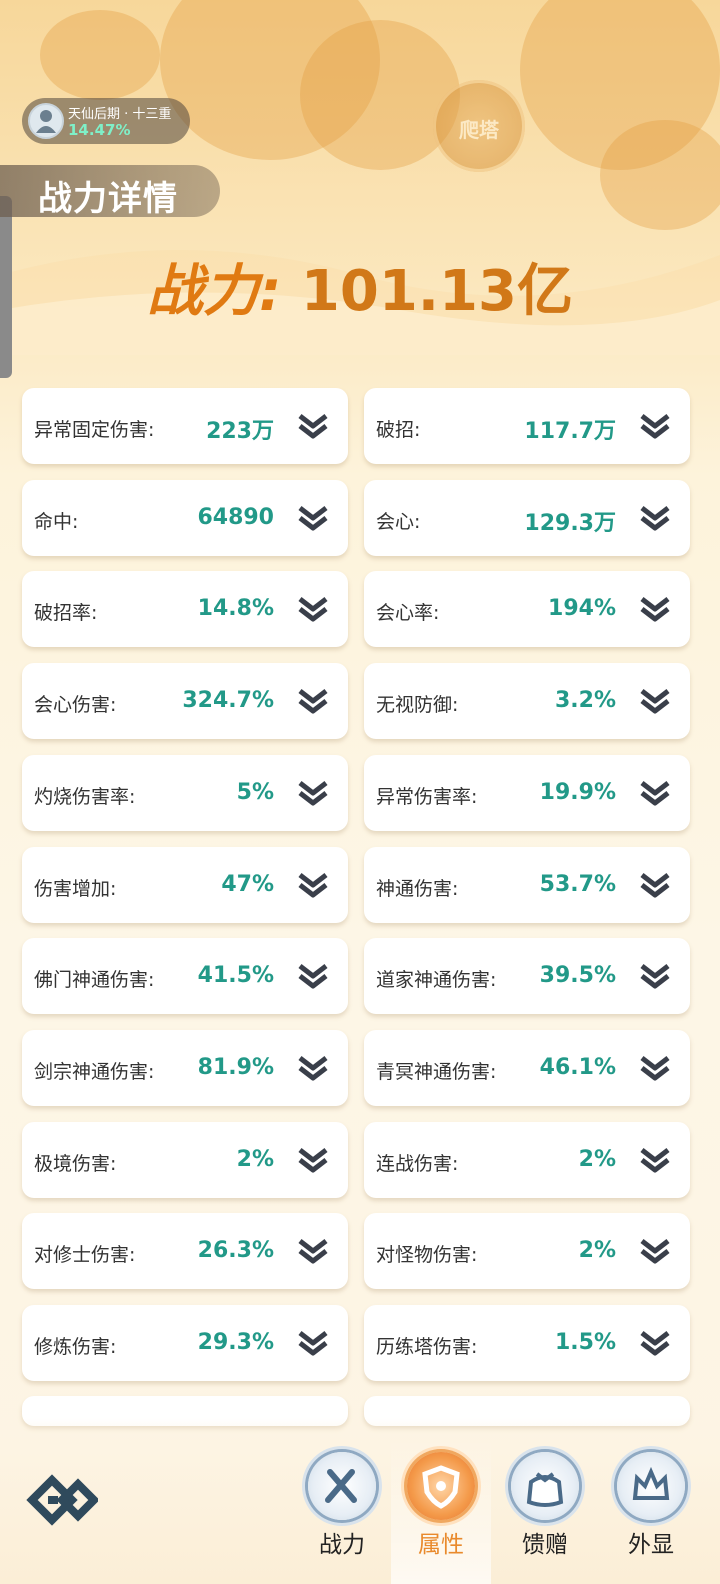  Describe the element at coordinates (85, 797) in the screenshot. I see `stat-label: 灼烧伤害率:` at that location.